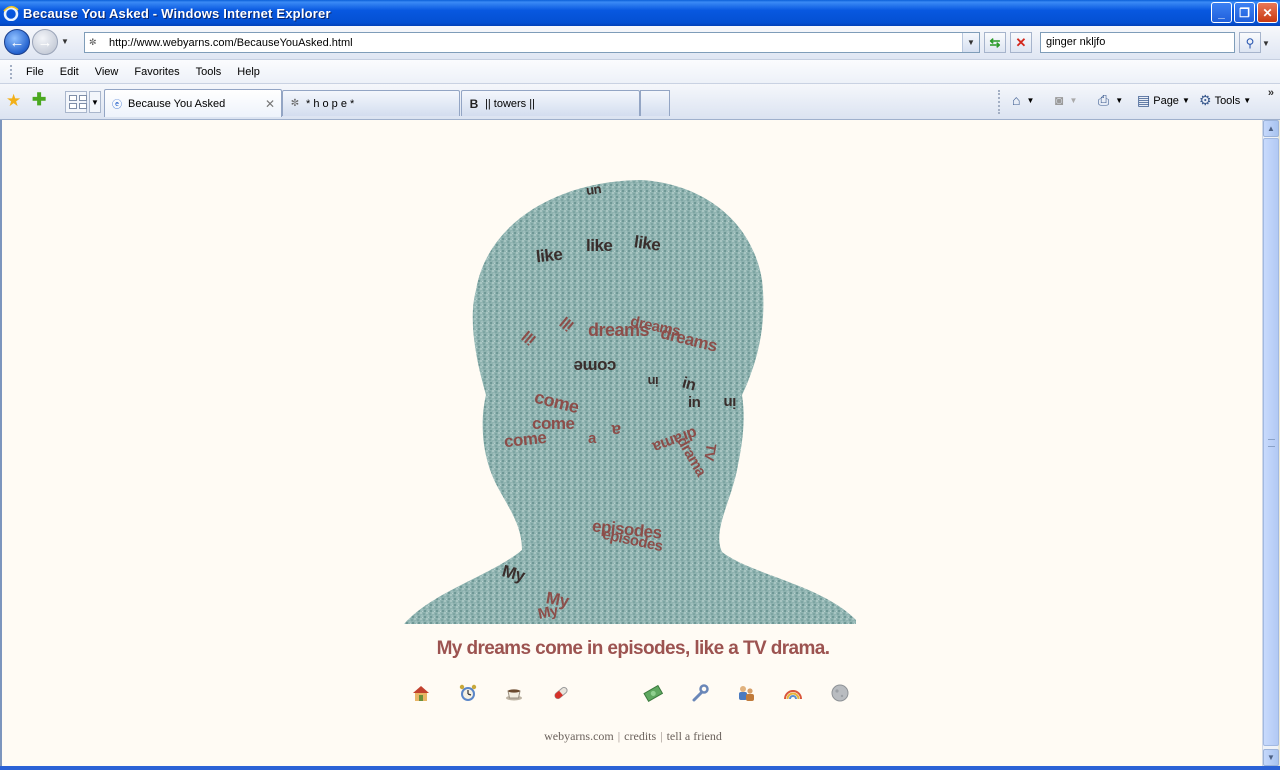 The height and width of the screenshot is (770, 1280). Describe the element at coordinates (69, 72) in the screenshot. I see `menu-edit: Edit` at that location.